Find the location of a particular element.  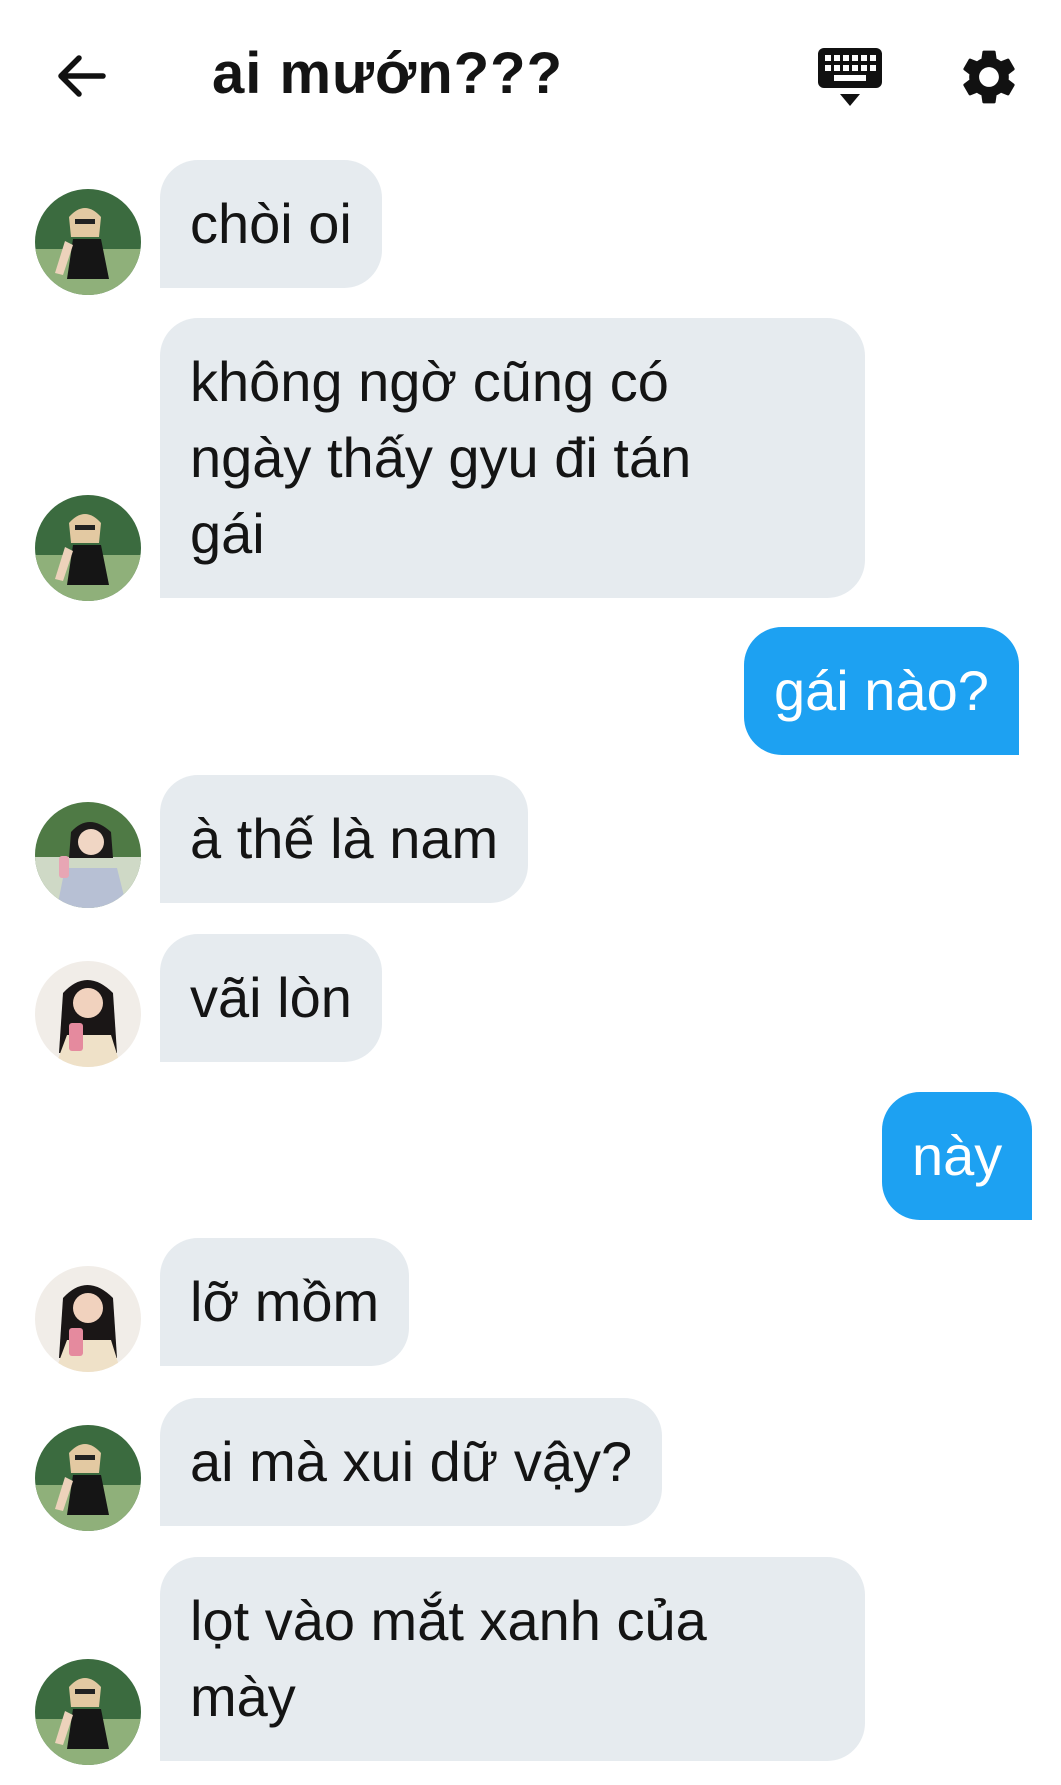

arrow-left-icon is located at coordinates (82, 76).